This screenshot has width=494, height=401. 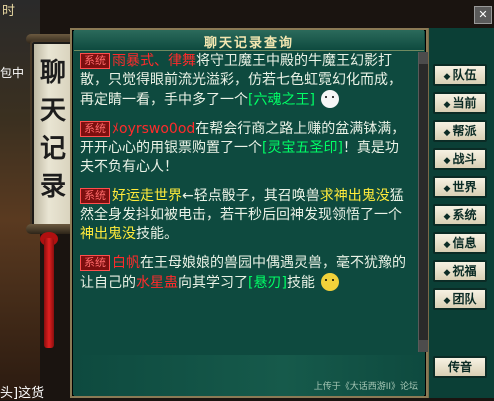 I want to click on channel-button-blessing: ◆ 祝福, so click(x=460, y=271).